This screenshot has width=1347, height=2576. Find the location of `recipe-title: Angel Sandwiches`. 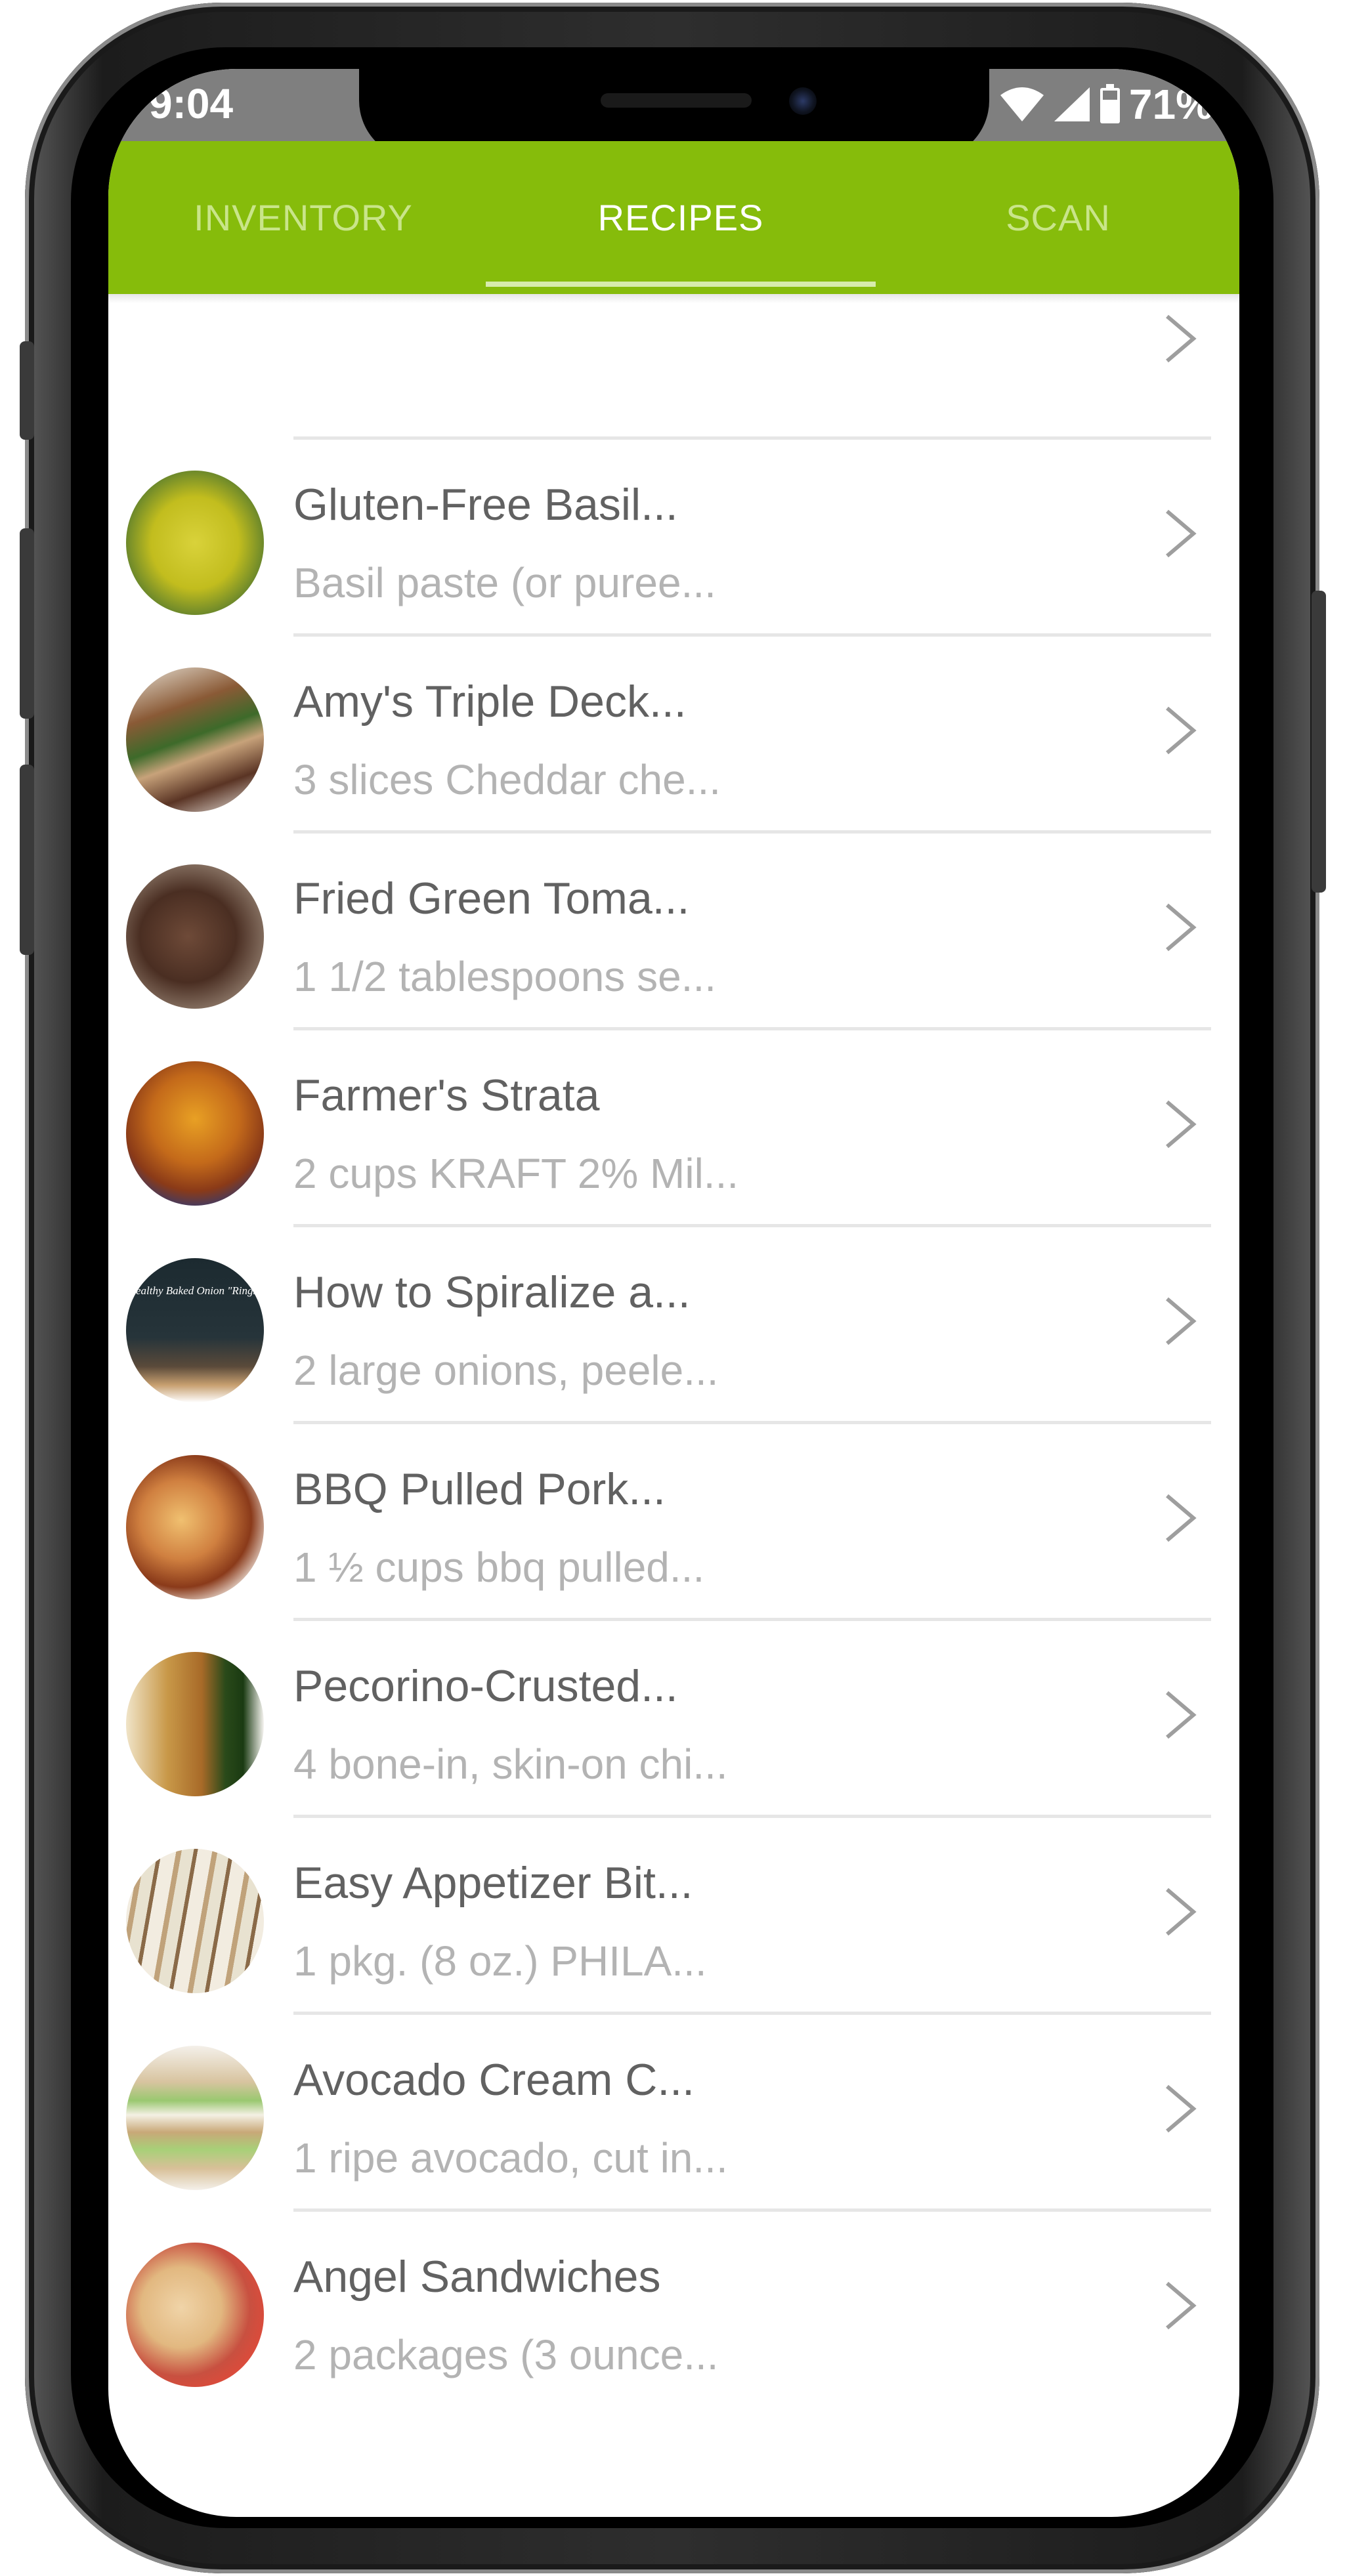

recipe-title: Angel Sandwiches is located at coordinates (477, 2277).